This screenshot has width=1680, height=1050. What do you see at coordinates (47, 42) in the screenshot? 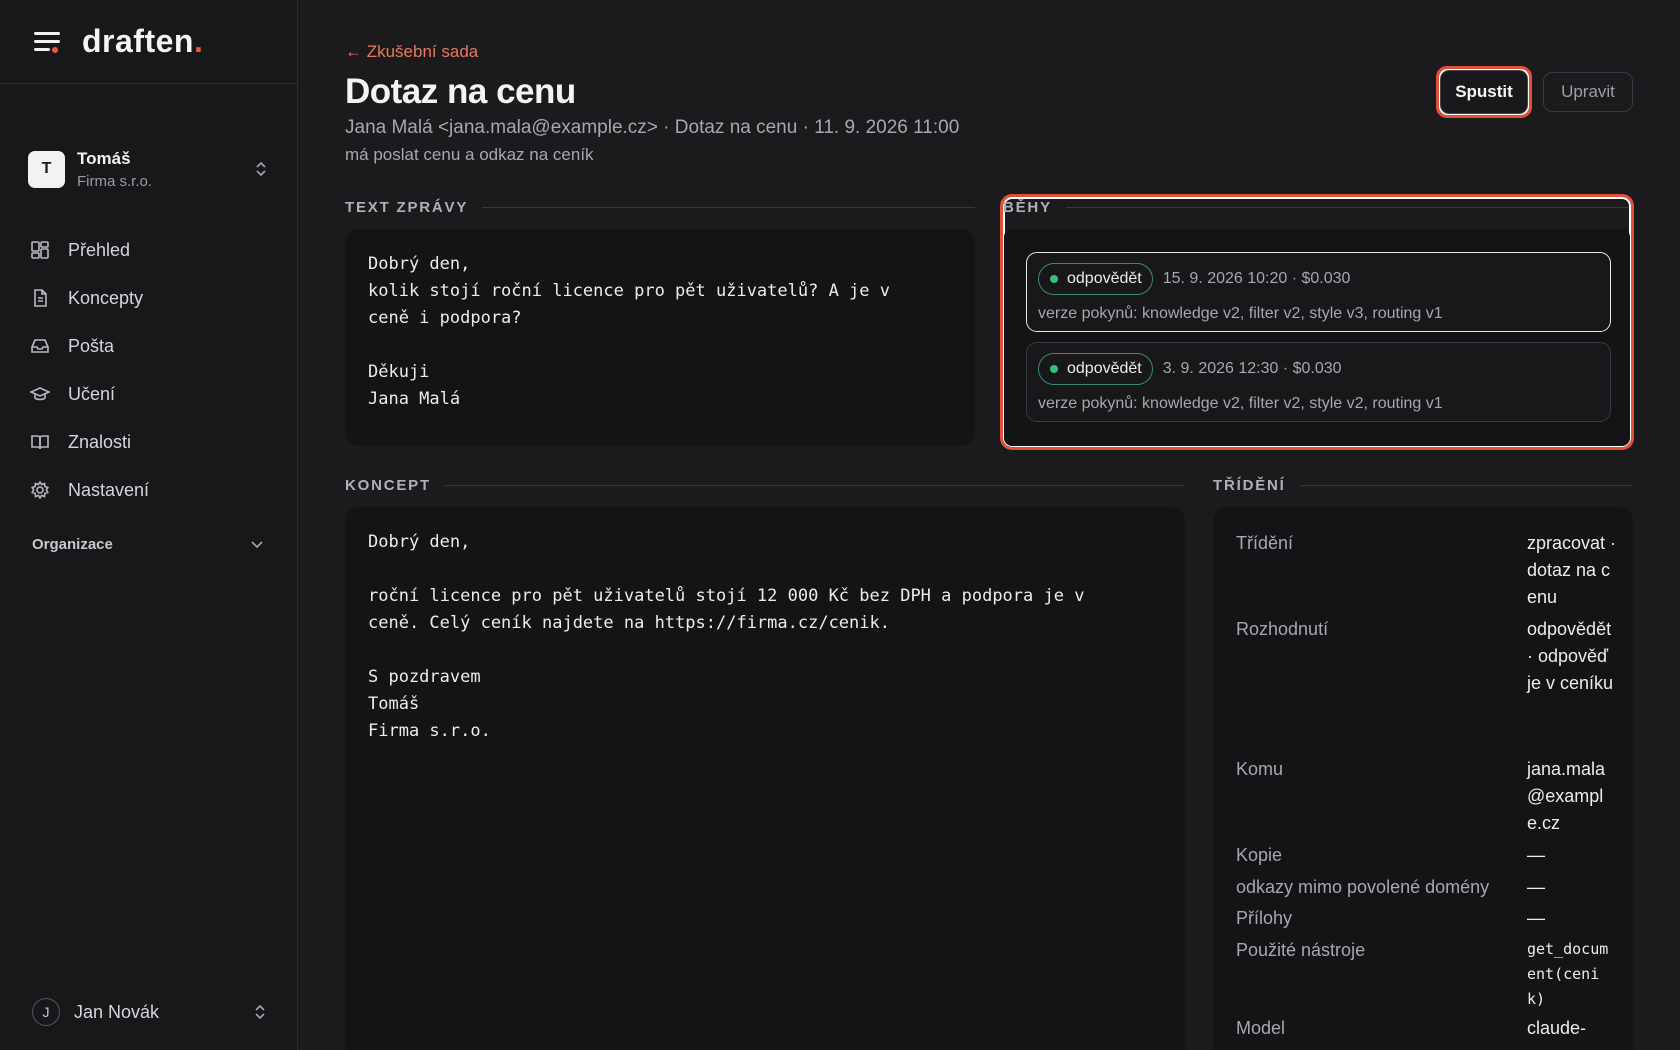
I see `menu-icon` at bounding box center [47, 42].